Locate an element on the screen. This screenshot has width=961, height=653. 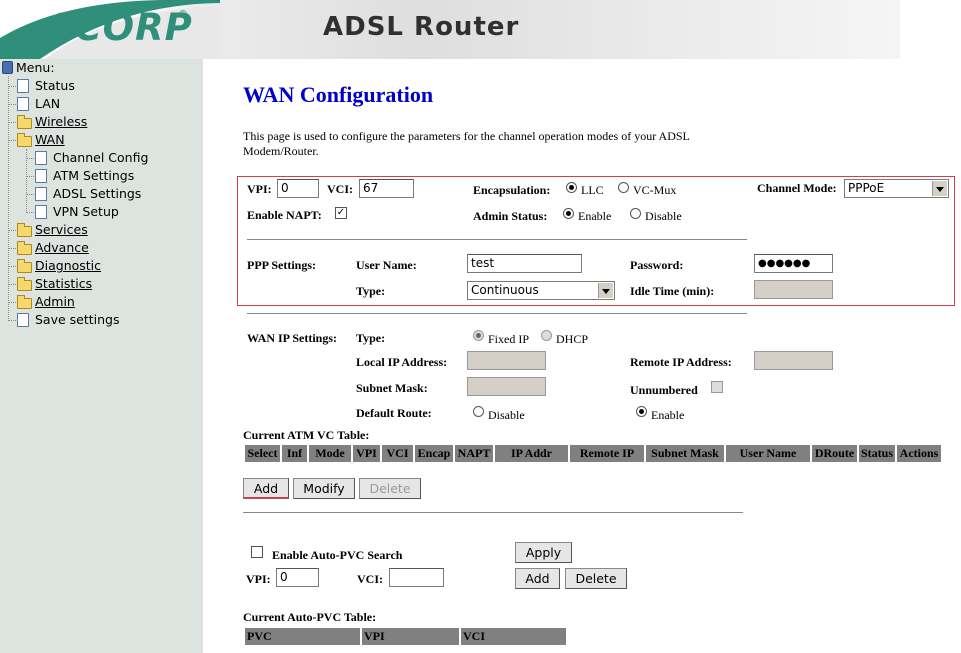
sidebar-item-lan: LAN is located at coordinates (38, 104).